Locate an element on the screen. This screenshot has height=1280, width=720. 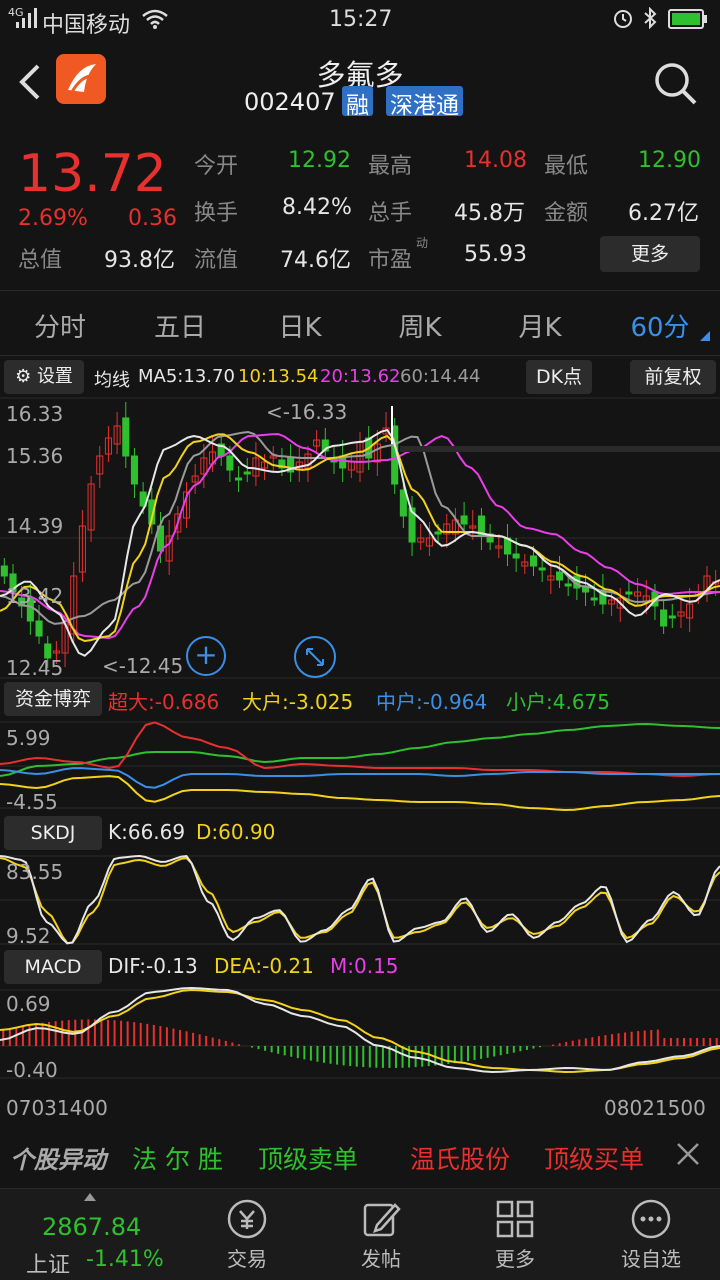
stock-alert-ticker: 个股异动 法 尔 胜 顶级卖单 温氏股份 顶级买单 is located at coordinates (360, 1156).